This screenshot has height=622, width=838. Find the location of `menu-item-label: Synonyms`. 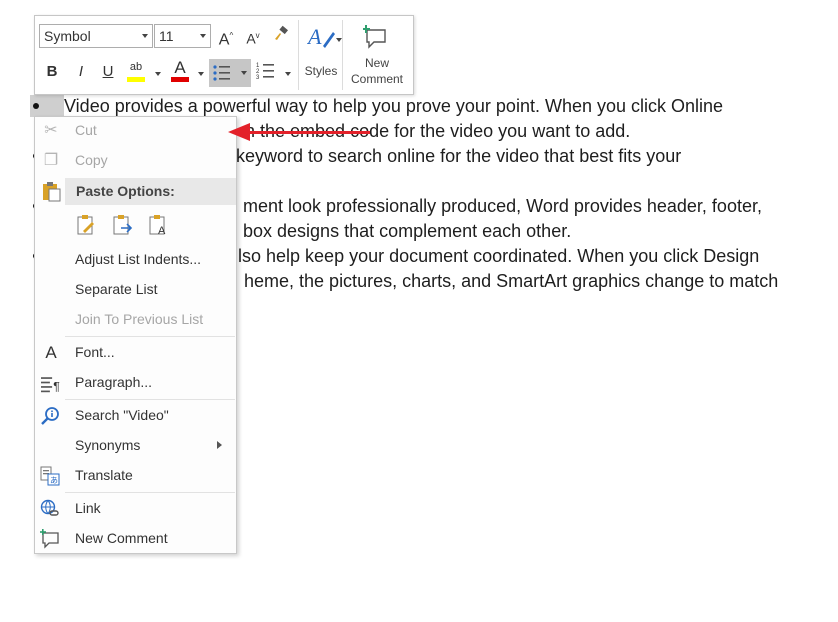

menu-item-label: Synonyms is located at coordinates (108, 445).